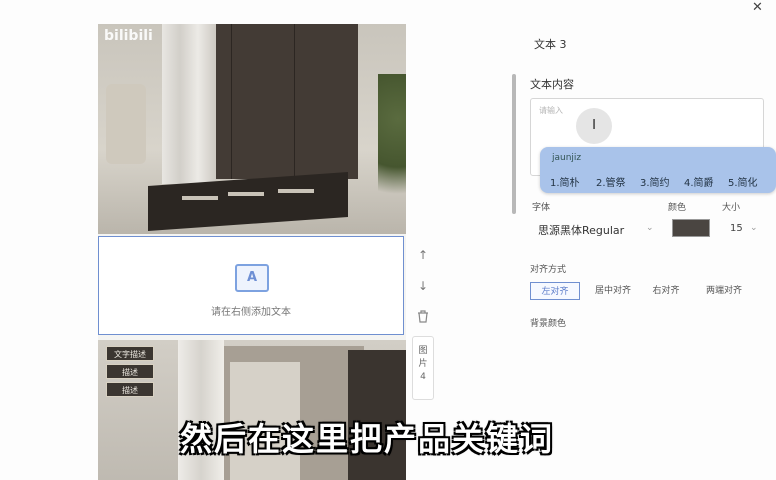 This screenshot has width=776, height=480. What do you see at coordinates (550, 44) in the screenshot?
I see `panel-title: 文本 3` at bounding box center [550, 44].